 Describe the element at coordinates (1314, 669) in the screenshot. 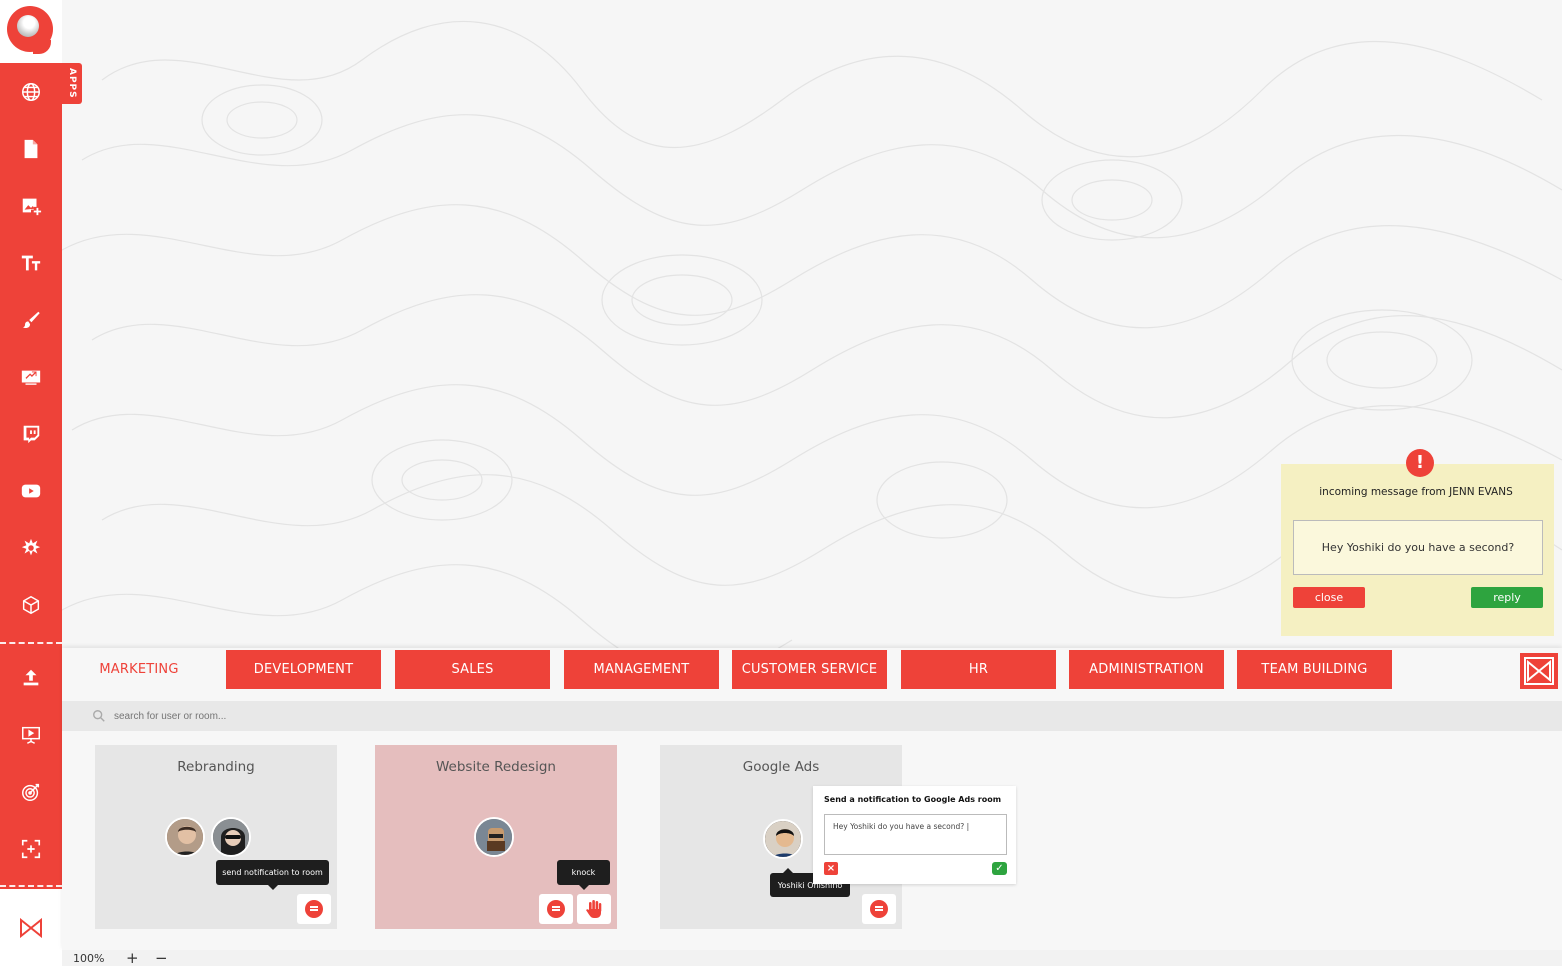

I see `tab-team-building: TEAM BUILDING` at that location.